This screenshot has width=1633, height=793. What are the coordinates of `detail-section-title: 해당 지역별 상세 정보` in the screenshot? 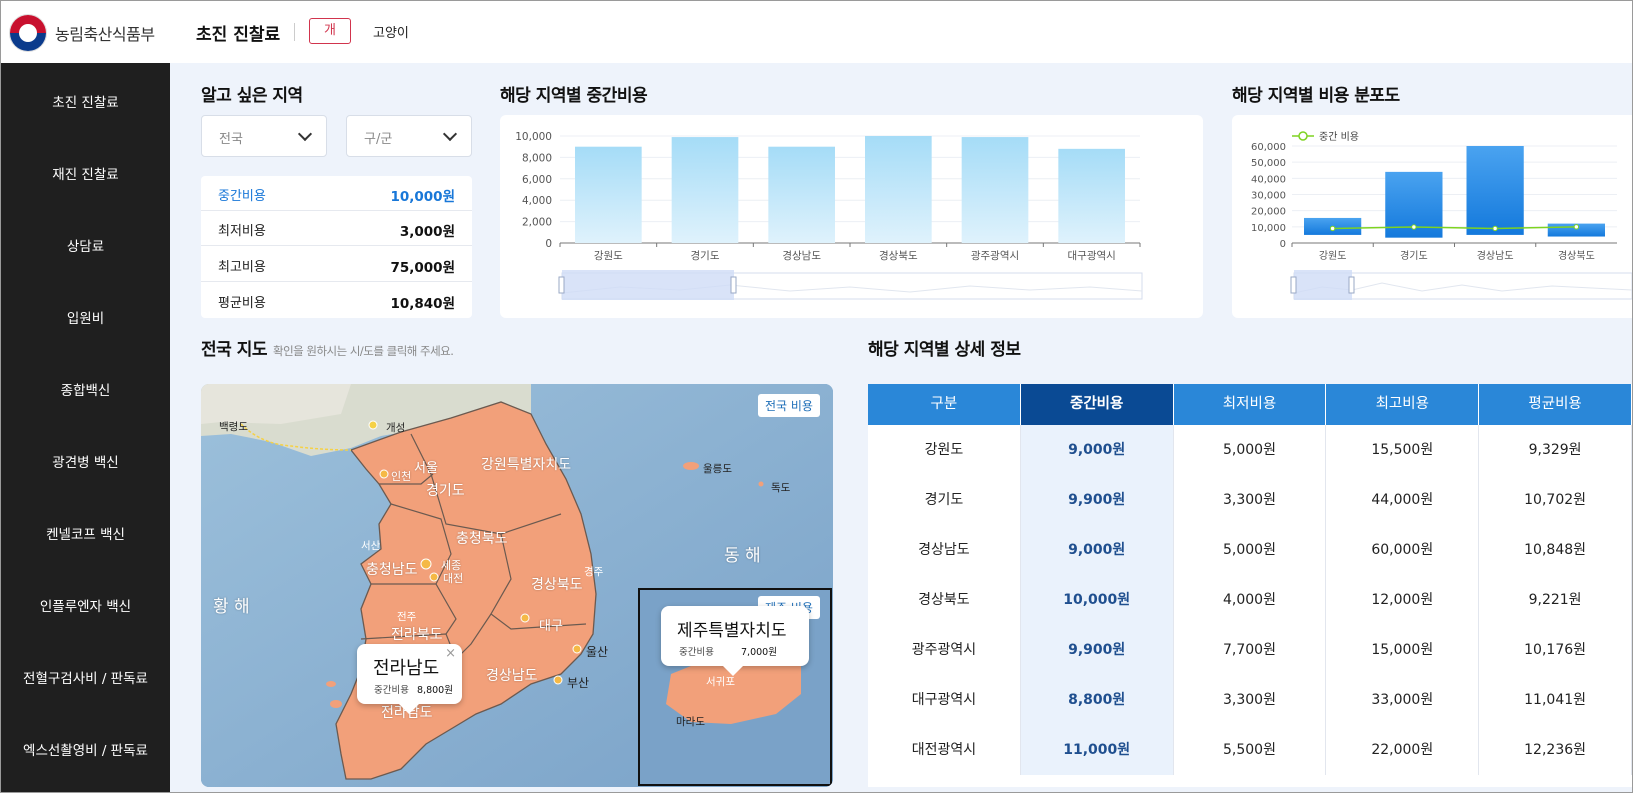 It's located at (944, 350).